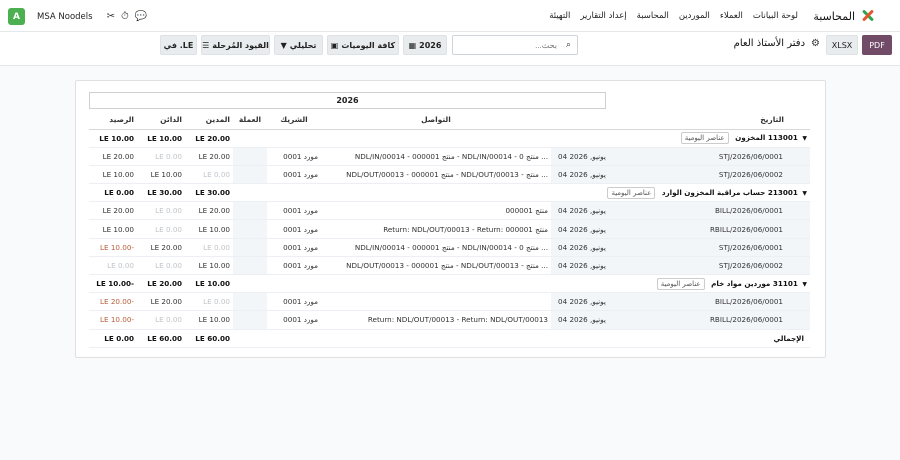 The image size is (900, 460). Describe the element at coordinates (294, 120) in the screenshot. I see `col-partner: الشريك` at that location.